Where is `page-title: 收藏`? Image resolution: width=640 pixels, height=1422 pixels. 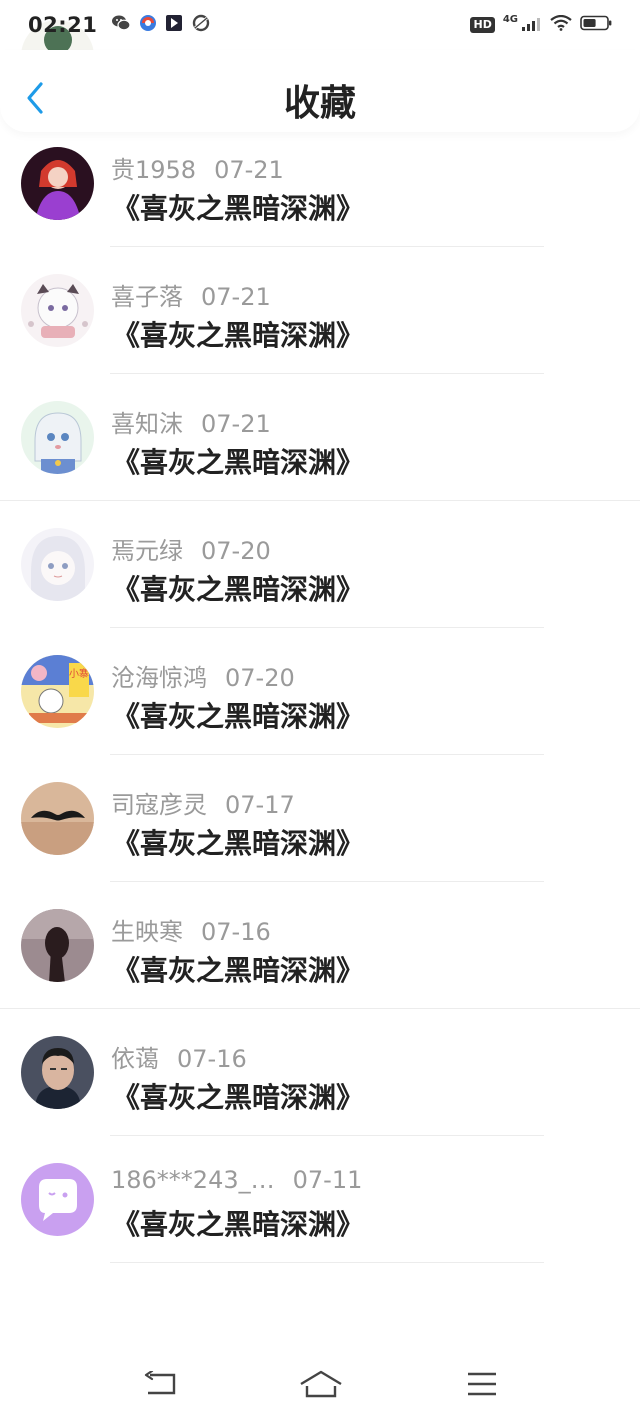 page-title: 收藏 is located at coordinates (319, 103).